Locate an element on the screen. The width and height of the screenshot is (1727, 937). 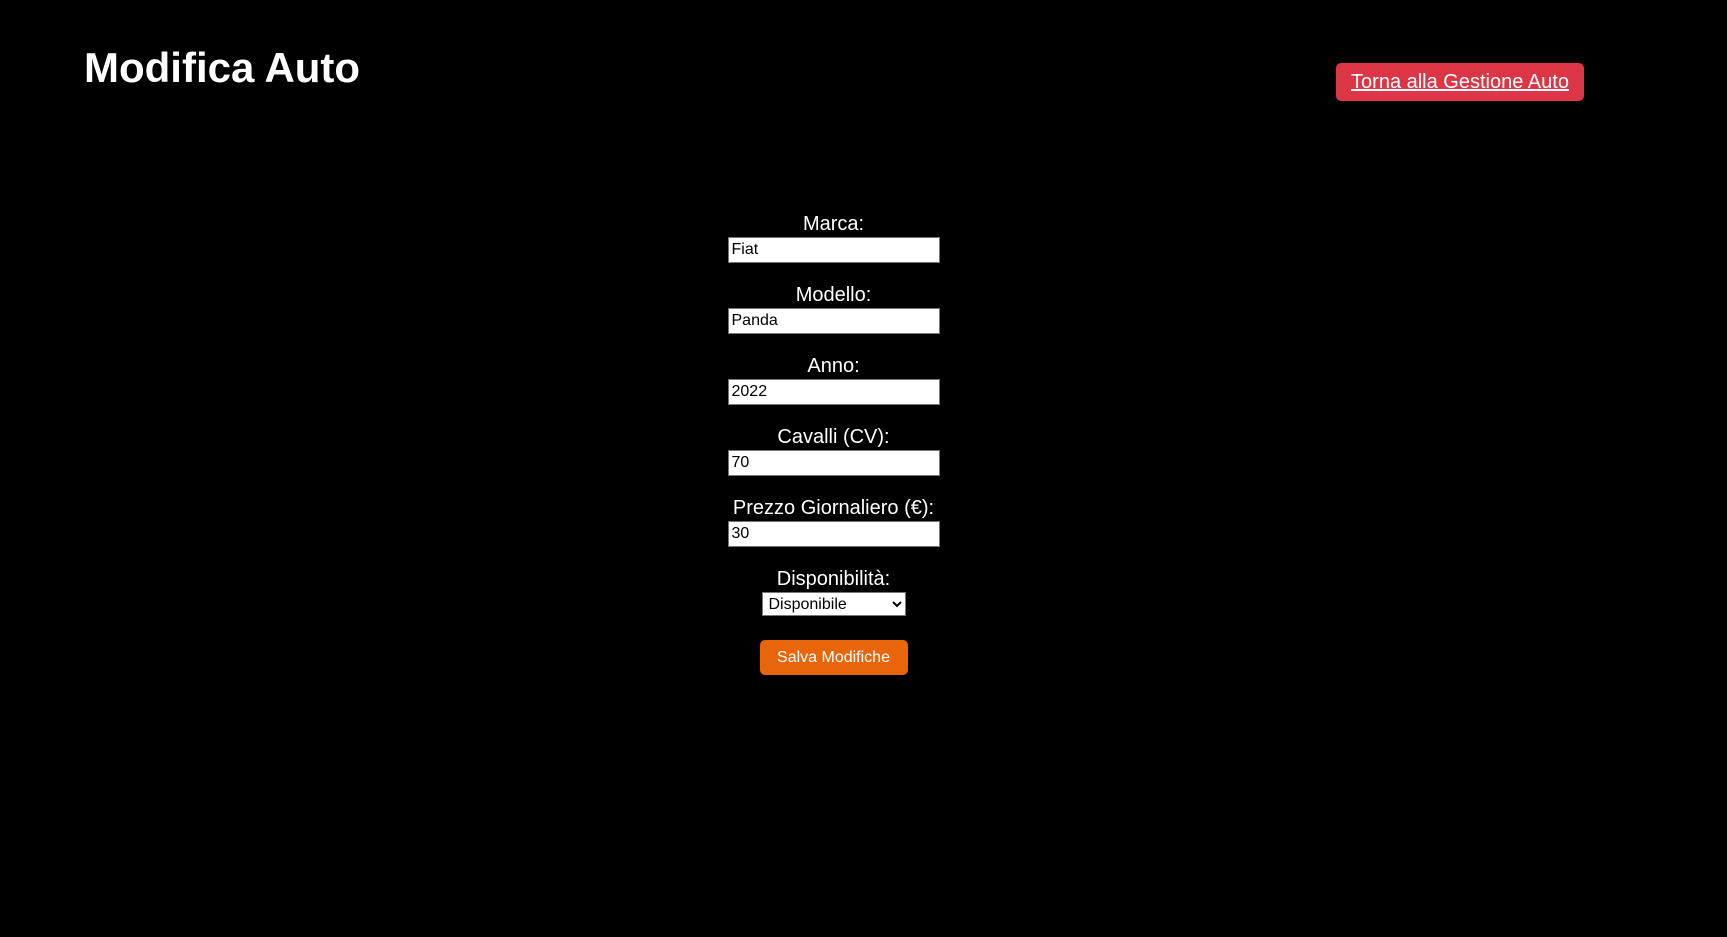
year-field-group: Anno: is located at coordinates (833, 379).